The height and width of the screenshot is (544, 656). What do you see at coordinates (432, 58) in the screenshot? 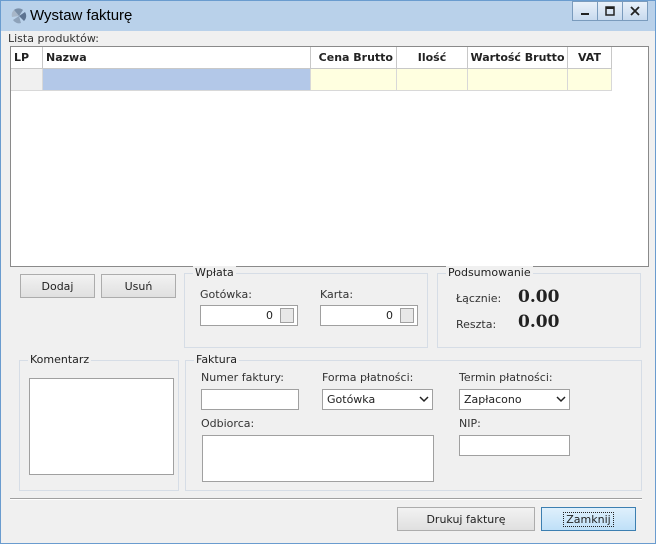
I see `column-header-quantity: Ilość` at bounding box center [432, 58].